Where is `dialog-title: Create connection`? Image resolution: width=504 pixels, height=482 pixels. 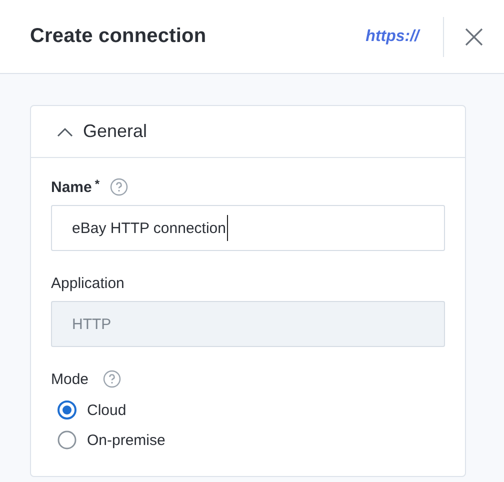 dialog-title: Create connection is located at coordinates (119, 36).